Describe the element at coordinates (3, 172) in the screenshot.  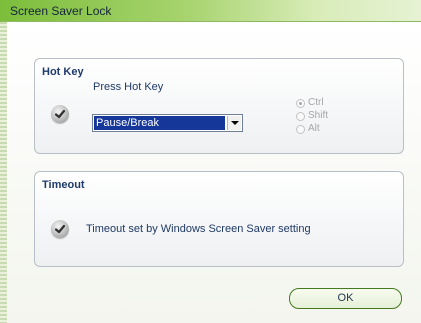
I see `window-left-border` at that location.